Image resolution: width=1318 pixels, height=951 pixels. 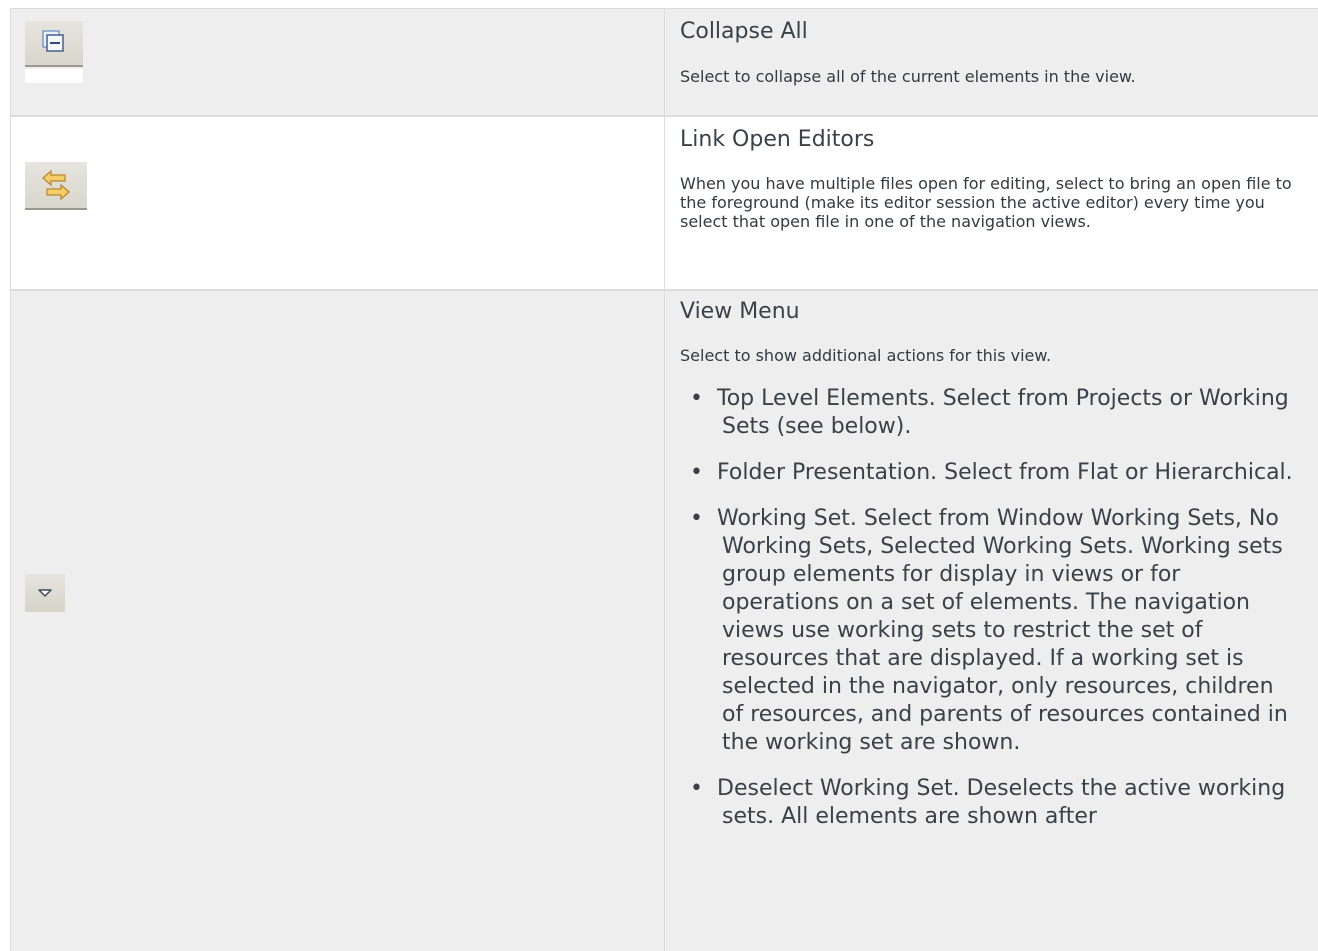 I want to click on link-editors-icon, so click(x=56, y=185).